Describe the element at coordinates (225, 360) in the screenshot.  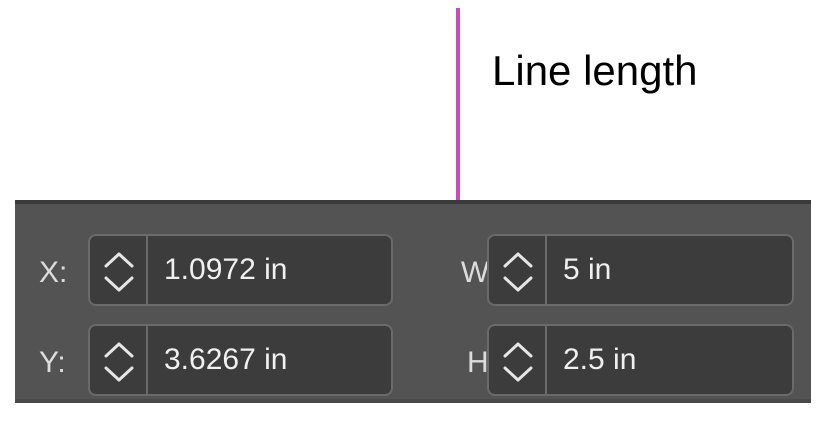
I see `y-value: 3.6267 in` at that location.